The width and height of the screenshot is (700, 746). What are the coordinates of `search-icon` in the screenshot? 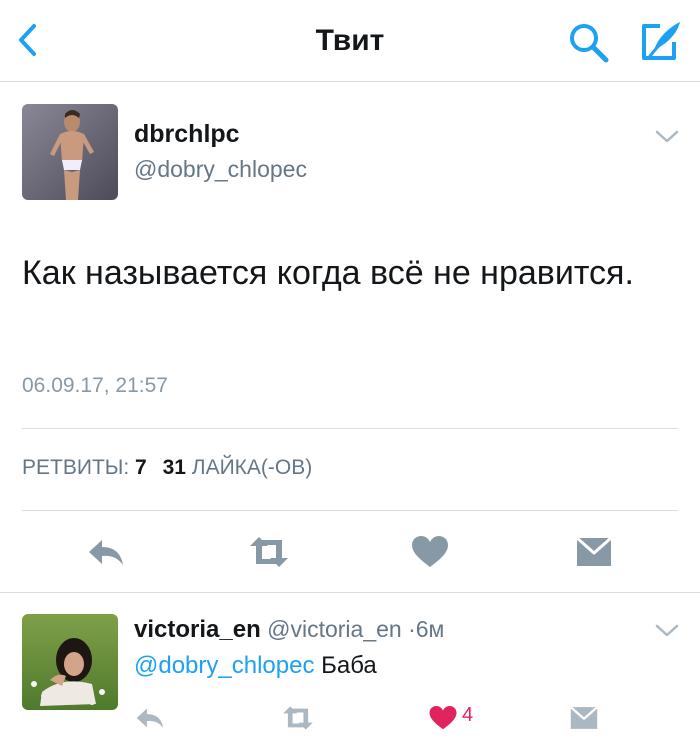 It's located at (589, 43).